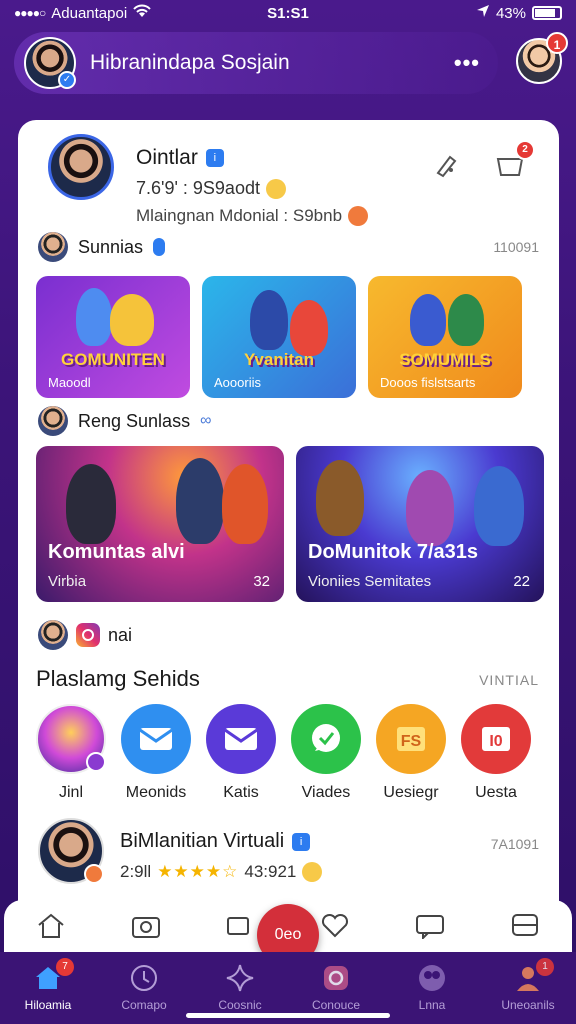 This screenshot has height=1024, width=576. Describe the element at coordinates (239, 215) in the screenshot. I see `profile-subtitle-text: Mlaingnan Mdonial : S9bnb` at that location.